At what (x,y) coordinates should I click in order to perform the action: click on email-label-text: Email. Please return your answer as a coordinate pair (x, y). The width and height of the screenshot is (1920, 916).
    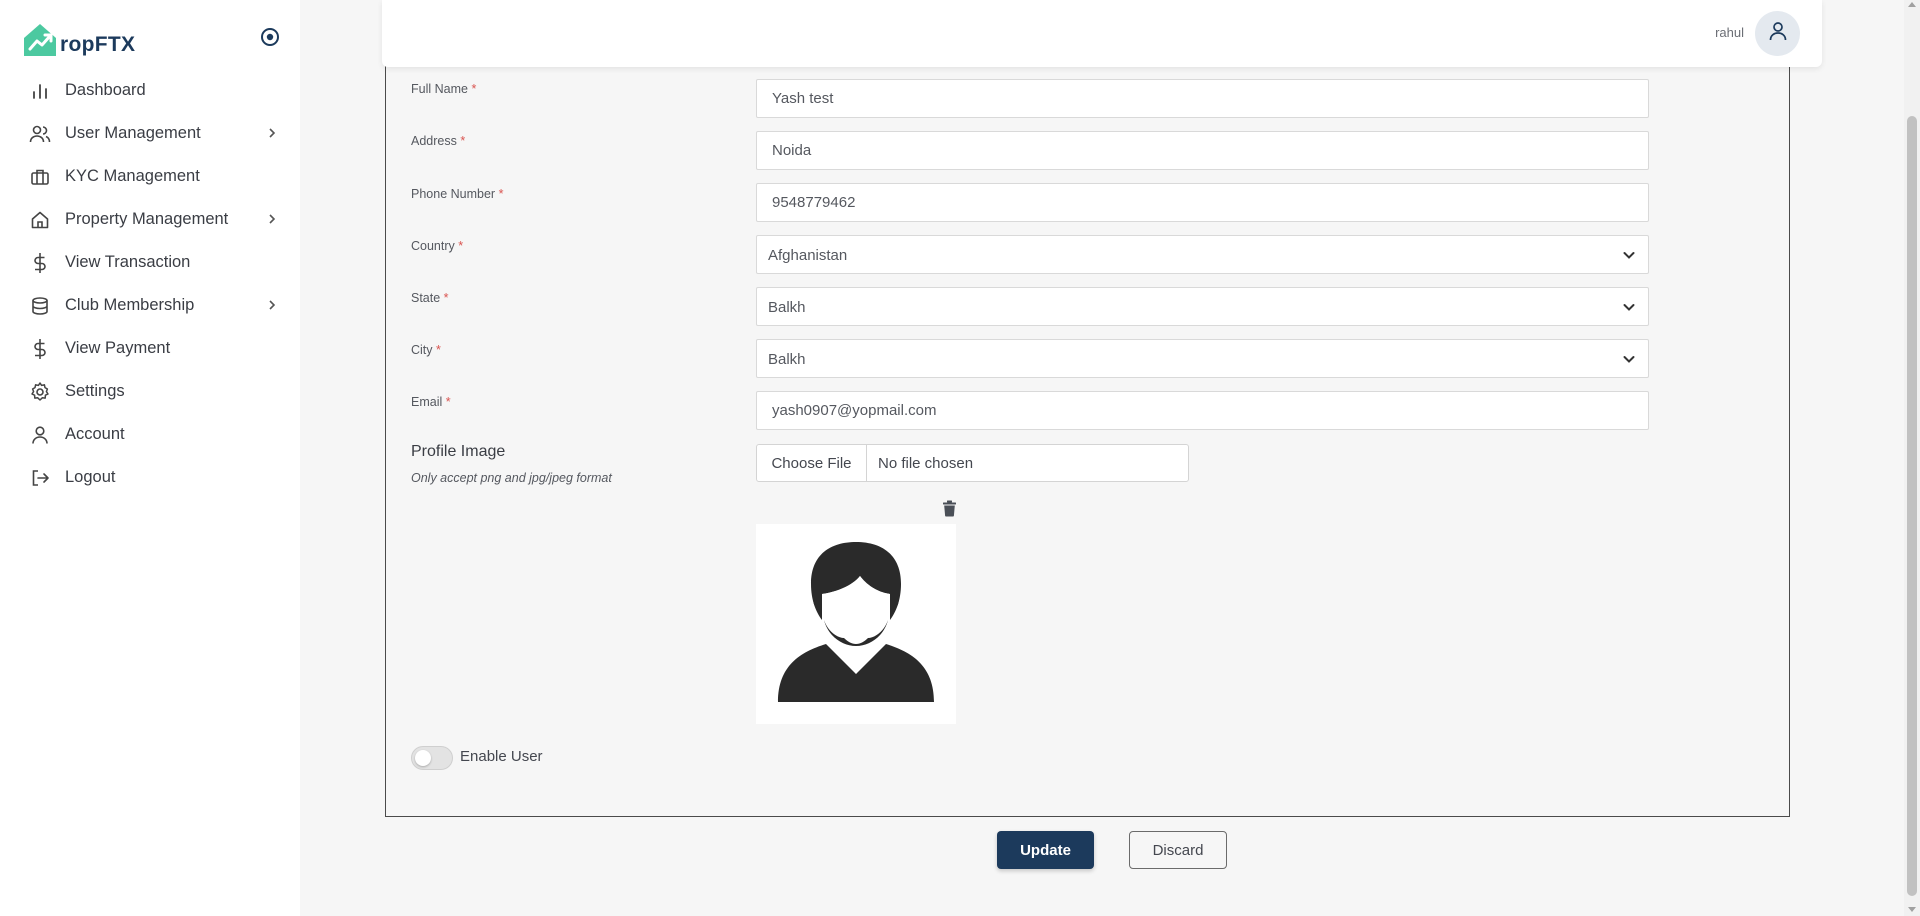
    Looking at the image, I should click on (427, 402).